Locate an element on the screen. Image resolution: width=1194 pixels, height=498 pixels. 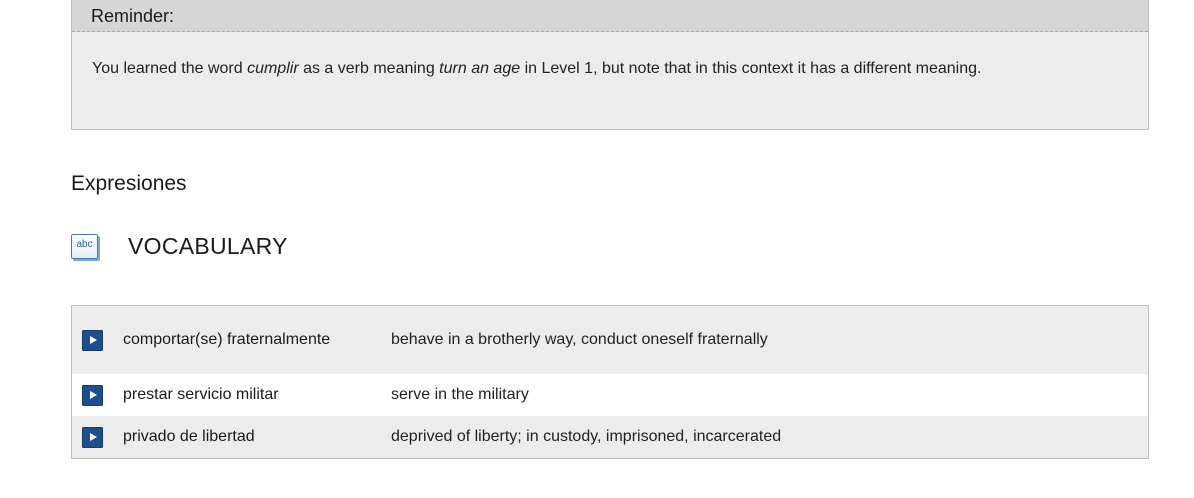
vocabulary-definition: serve in the military is located at coordinates (460, 394).